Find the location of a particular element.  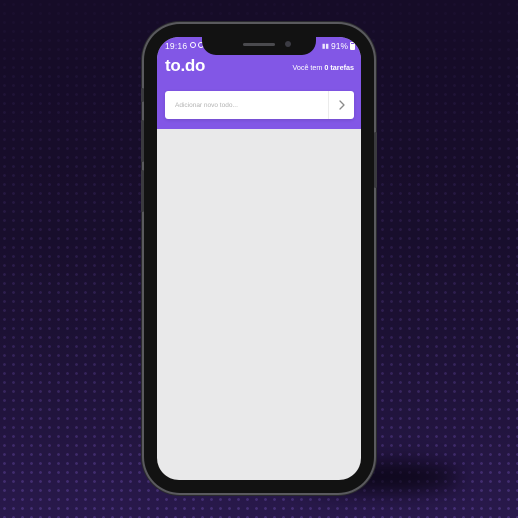

new-todo-input is located at coordinates (246, 105).